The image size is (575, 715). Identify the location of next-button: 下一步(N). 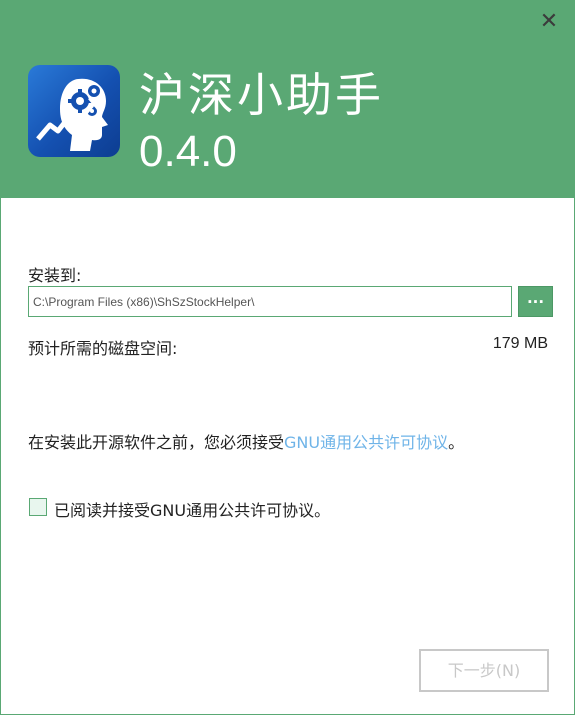
(484, 670).